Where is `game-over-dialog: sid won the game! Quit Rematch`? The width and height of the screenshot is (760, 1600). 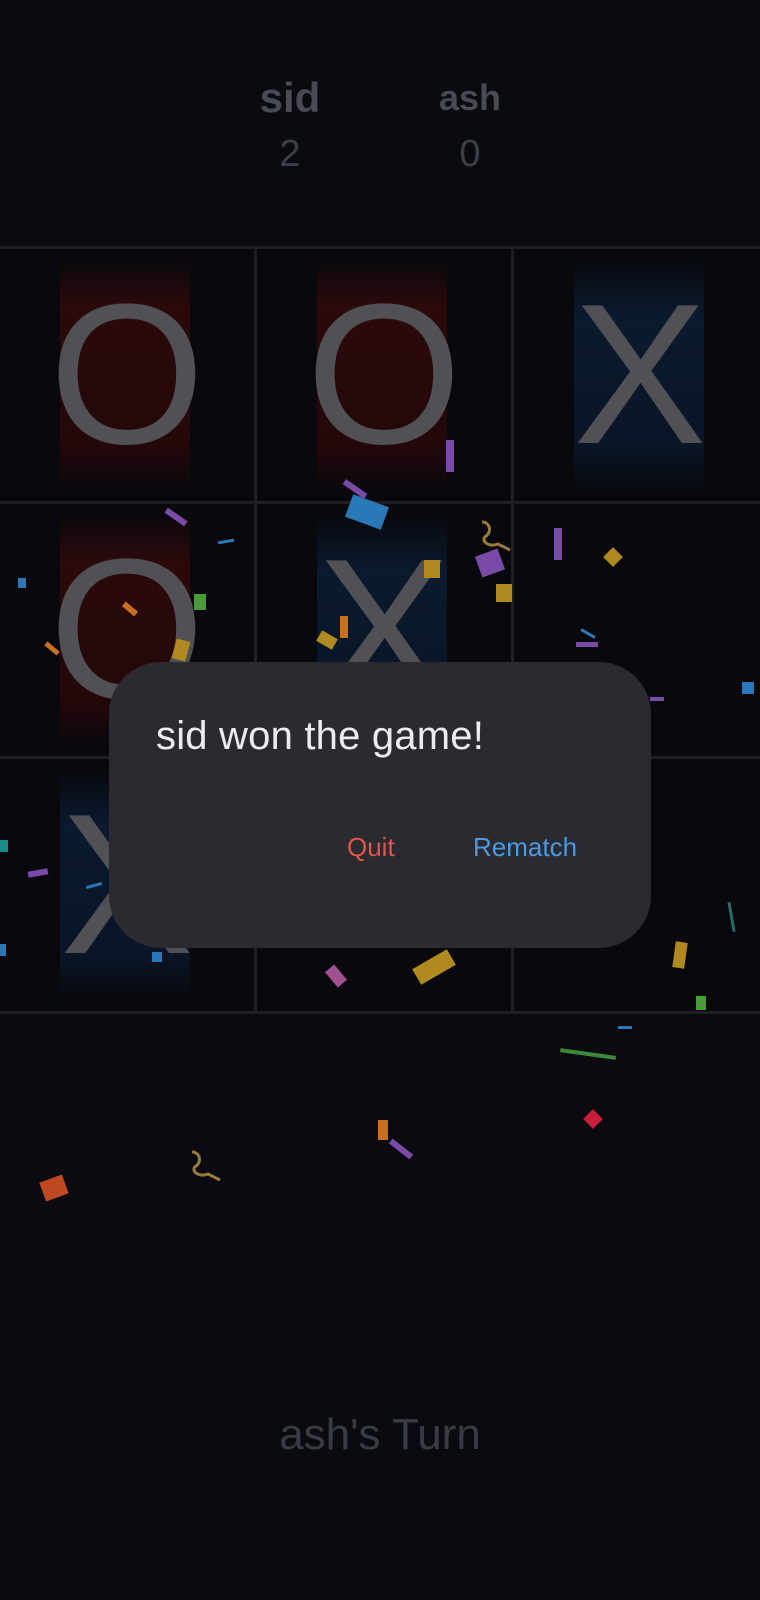 game-over-dialog: sid won the game! Quit Rematch is located at coordinates (380, 805).